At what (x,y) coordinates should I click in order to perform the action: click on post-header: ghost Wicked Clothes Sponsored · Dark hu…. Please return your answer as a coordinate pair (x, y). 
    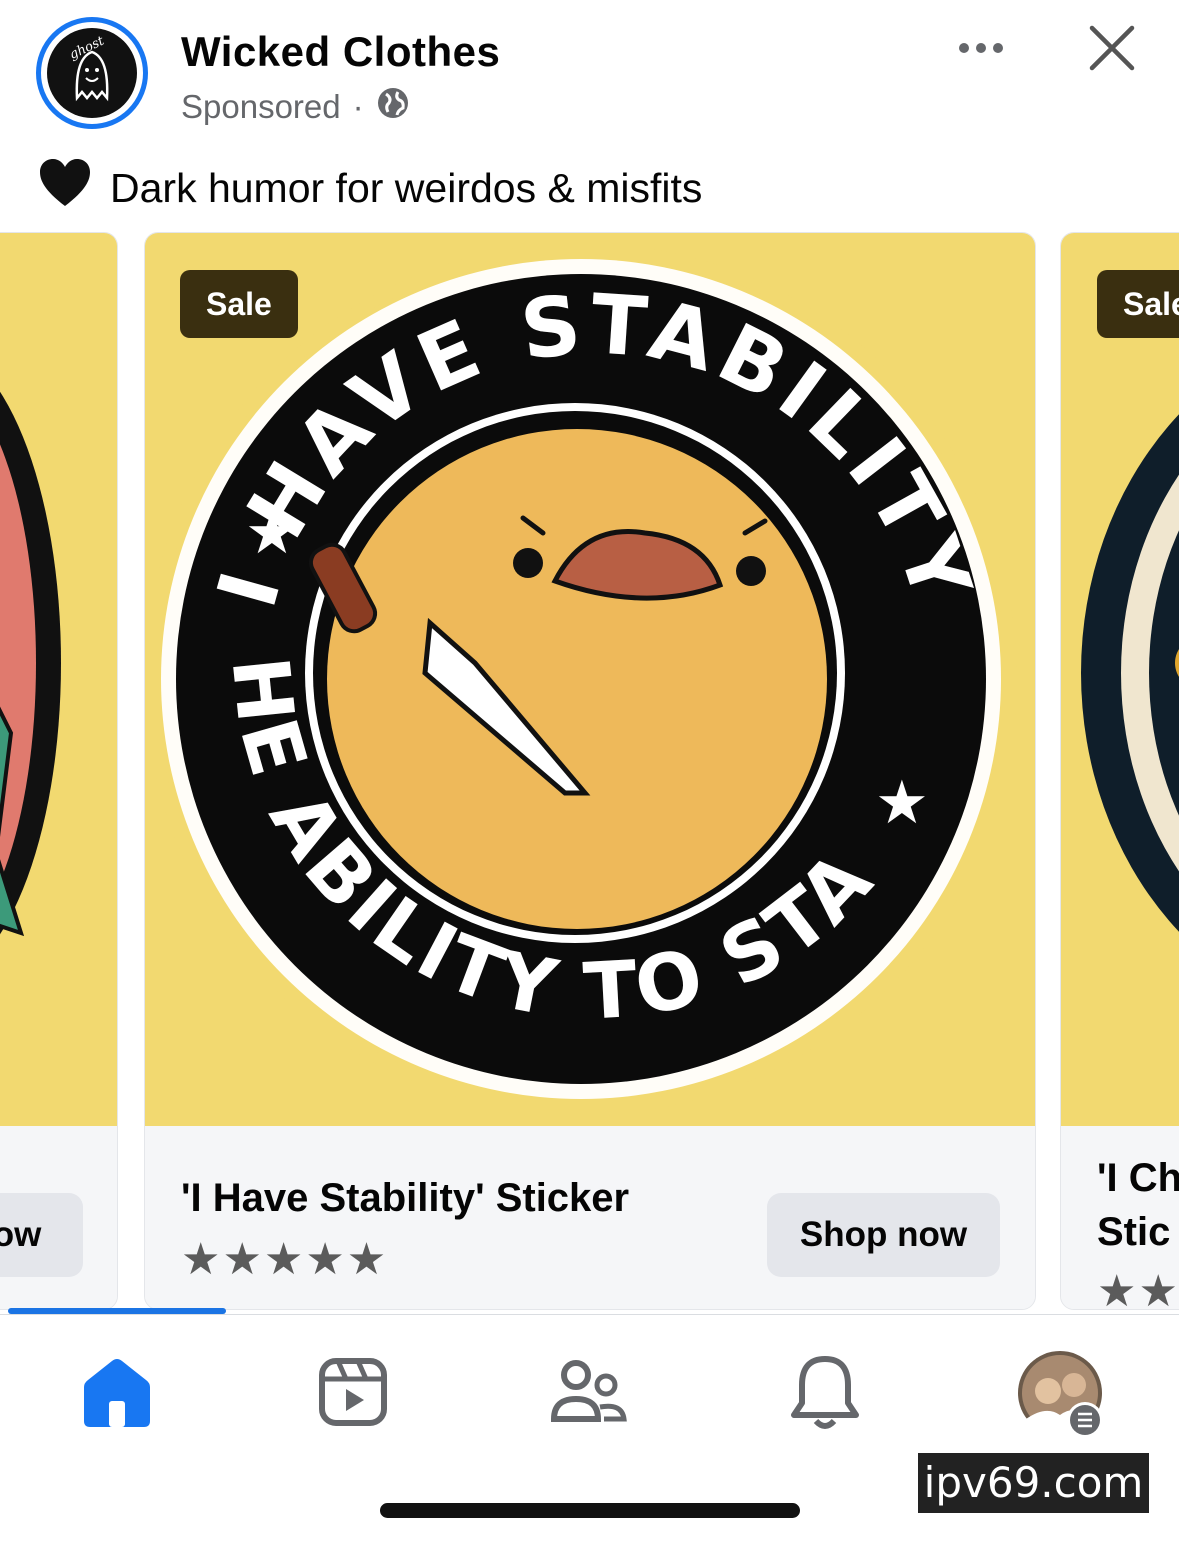
    Looking at the image, I should click on (589, 105).